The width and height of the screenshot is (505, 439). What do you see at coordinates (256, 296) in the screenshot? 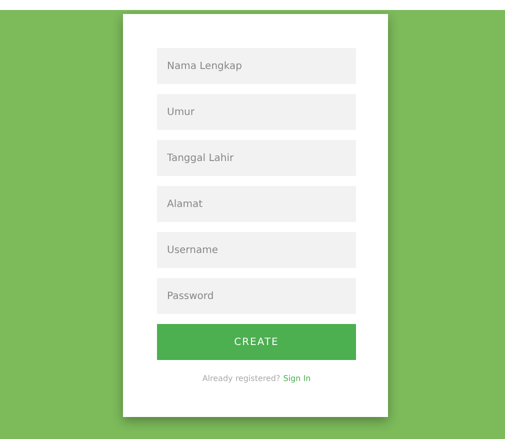
I see `input-field: Password` at bounding box center [256, 296].